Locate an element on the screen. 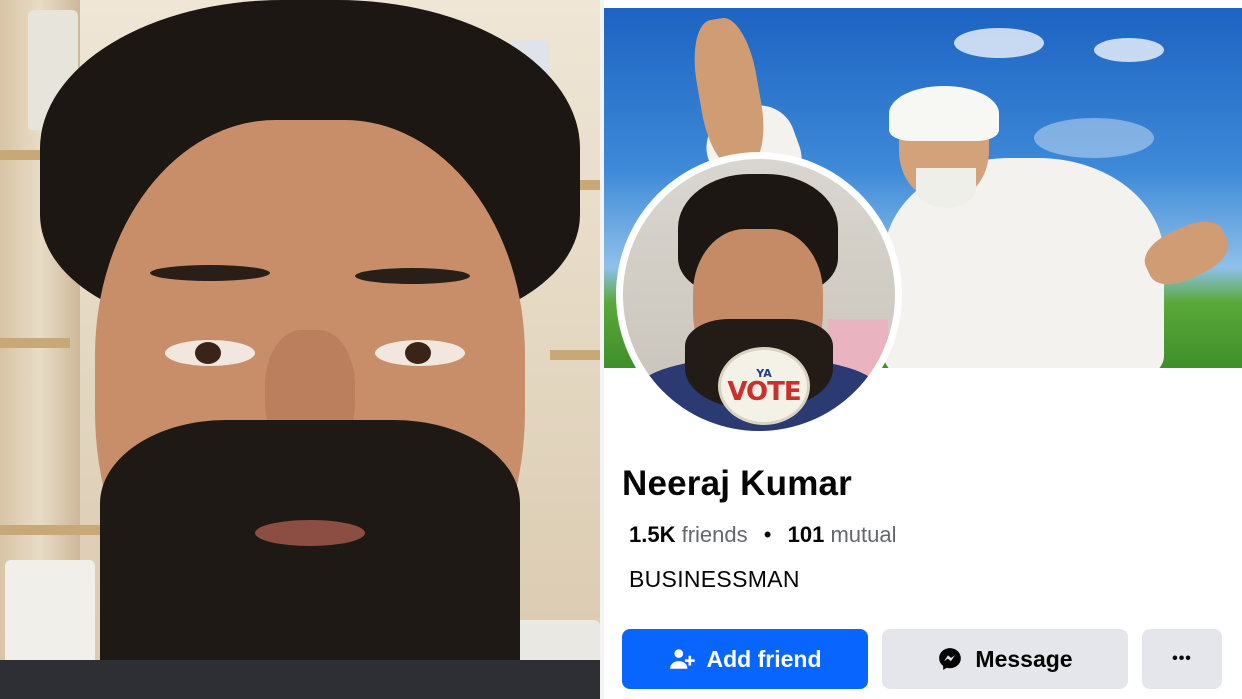  more-options-button: ••• is located at coordinates (1182, 659).